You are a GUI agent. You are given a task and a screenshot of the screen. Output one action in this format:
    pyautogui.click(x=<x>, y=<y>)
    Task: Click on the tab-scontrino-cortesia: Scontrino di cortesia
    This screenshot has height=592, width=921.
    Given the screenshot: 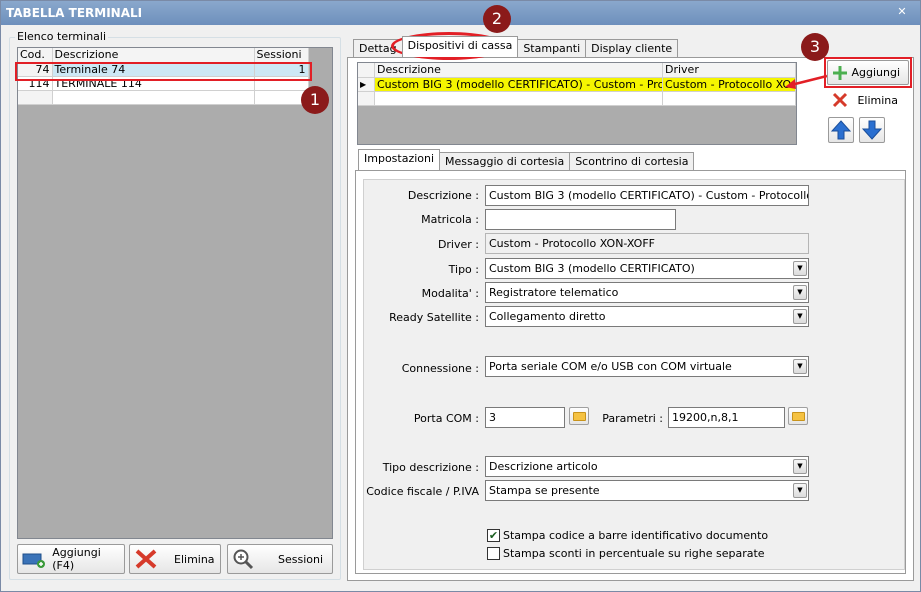 What is the action you would take?
    pyautogui.click(x=632, y=161)
    